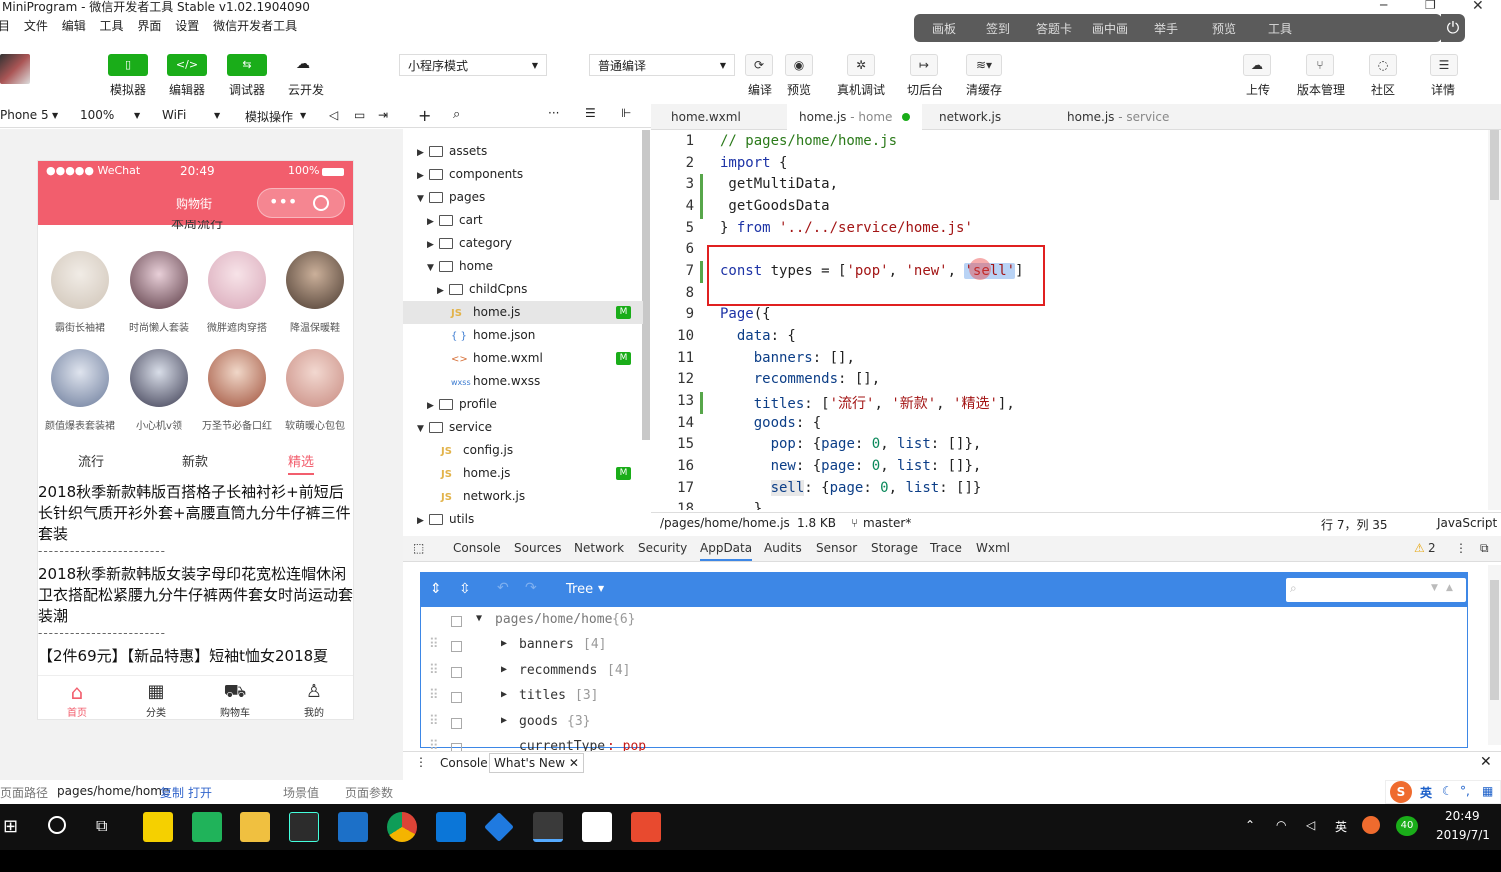 The image size is (1501, 872). Describe the element at coordinates (112, 26) in the screenshot. I see `menu-item-tools: 工具` at that location.